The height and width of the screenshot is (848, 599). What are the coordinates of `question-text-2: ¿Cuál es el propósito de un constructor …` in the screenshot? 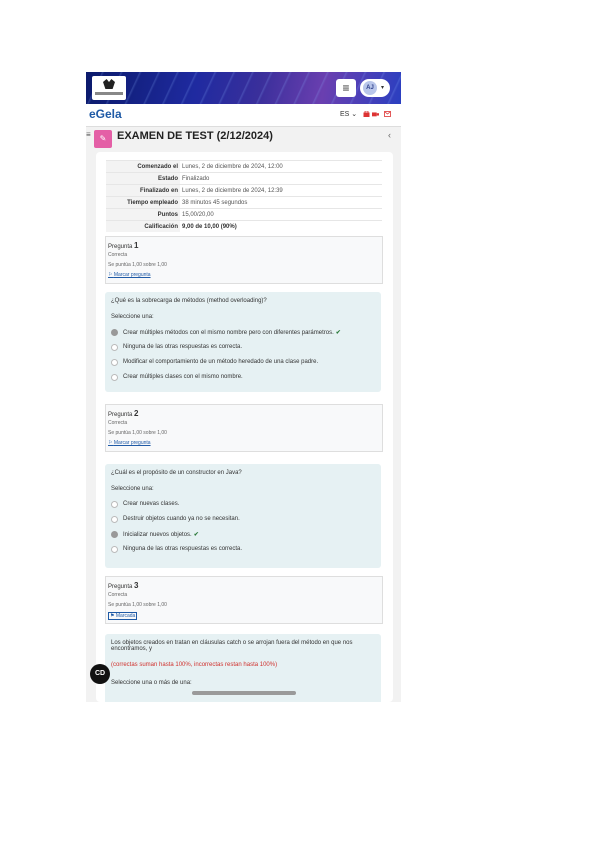 It's located at (243, 516).